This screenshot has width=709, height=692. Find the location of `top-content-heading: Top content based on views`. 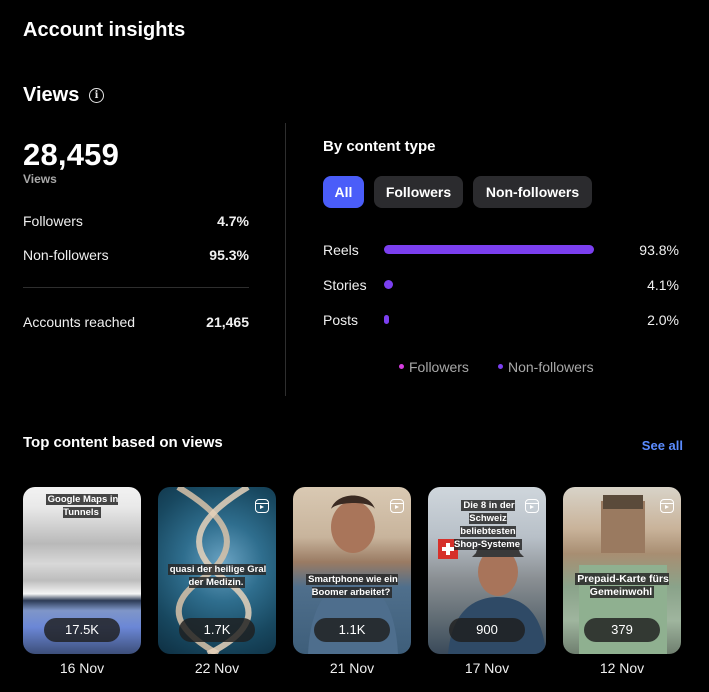

top-content-heading: Top content based on views is located at coordinates (123, 442).